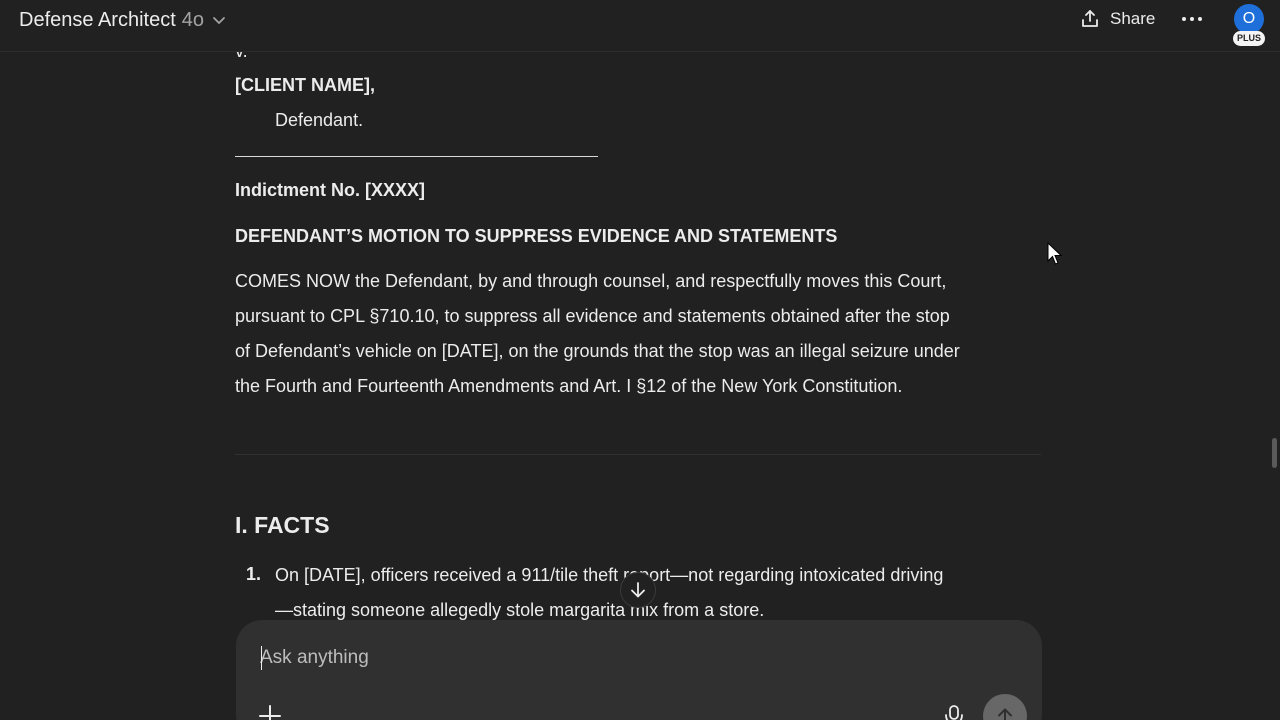 This screenshot has height=720, width=1280. Describe the element at coordinates (1133, 18) in the screenshot. I see `share-label: Share` at that location.